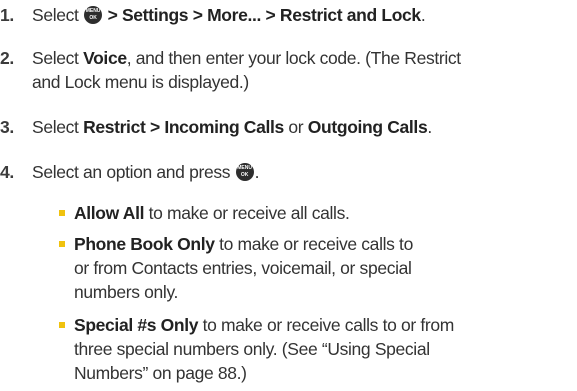 Image resolution: width=577 pixels, height=391 pixels. What do you see at coordinates (105, 58) in the screenshot?
I see `menu-option: Voice` at bounding box center [105, 58].